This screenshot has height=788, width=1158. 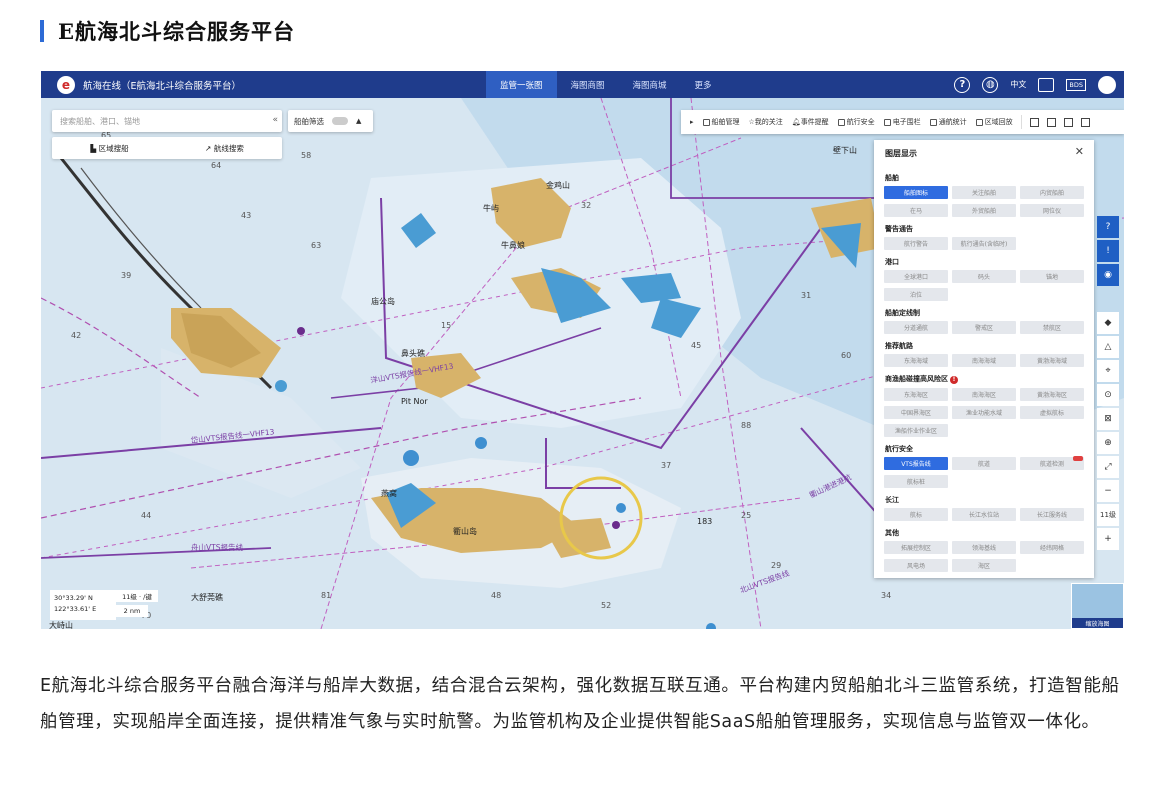 I want to click on ship-avatar-icon, so click(x=1107, y=84).